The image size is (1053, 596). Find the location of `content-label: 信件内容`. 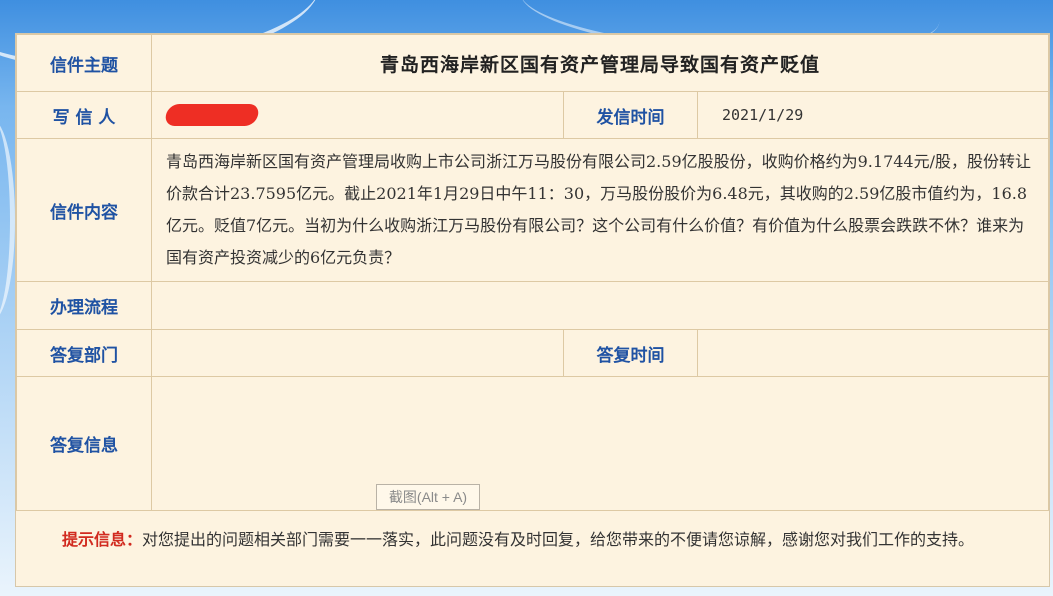

content-label: 信件内容 is located at coordinates (84, 210).